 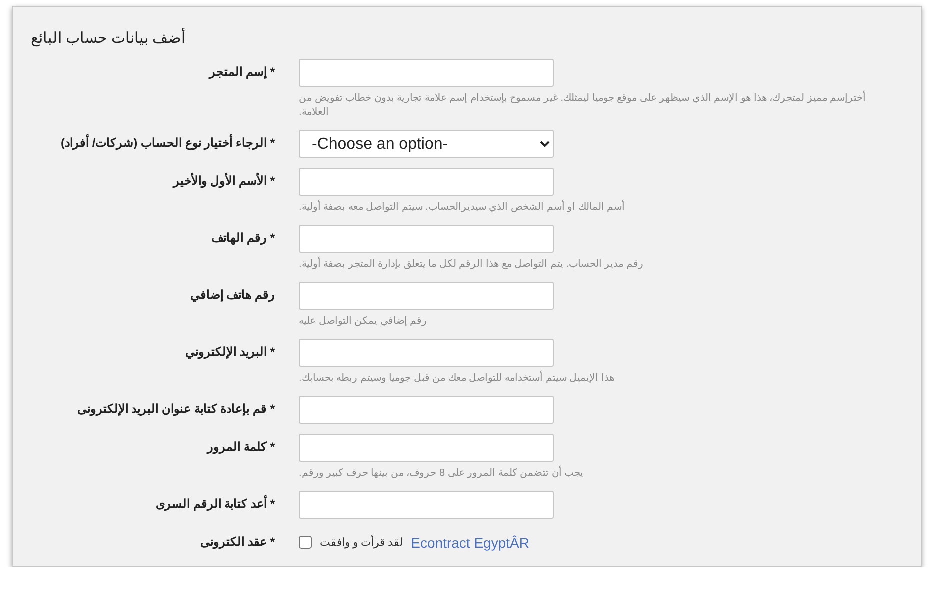 What do you see at coordinates (305, 542) in the screenshot?
I see `checkbox` at bounding box center [305, 542].